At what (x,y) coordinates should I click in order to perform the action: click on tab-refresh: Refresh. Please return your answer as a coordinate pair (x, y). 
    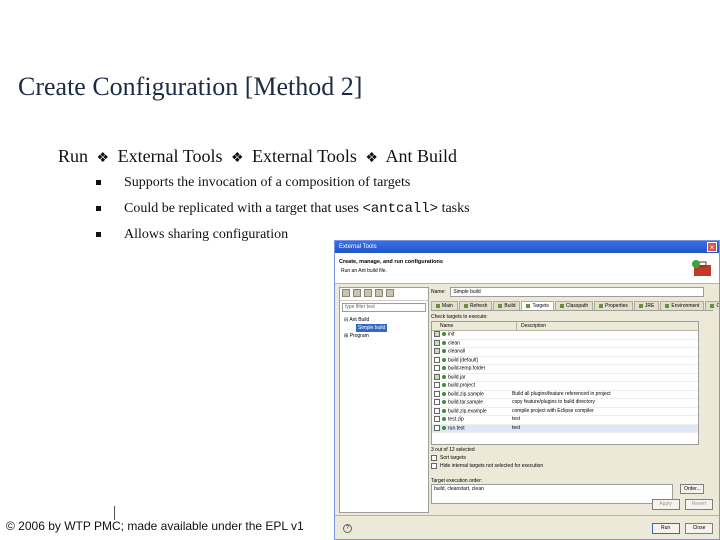
    Looking at the image, I should click on (475, 305).